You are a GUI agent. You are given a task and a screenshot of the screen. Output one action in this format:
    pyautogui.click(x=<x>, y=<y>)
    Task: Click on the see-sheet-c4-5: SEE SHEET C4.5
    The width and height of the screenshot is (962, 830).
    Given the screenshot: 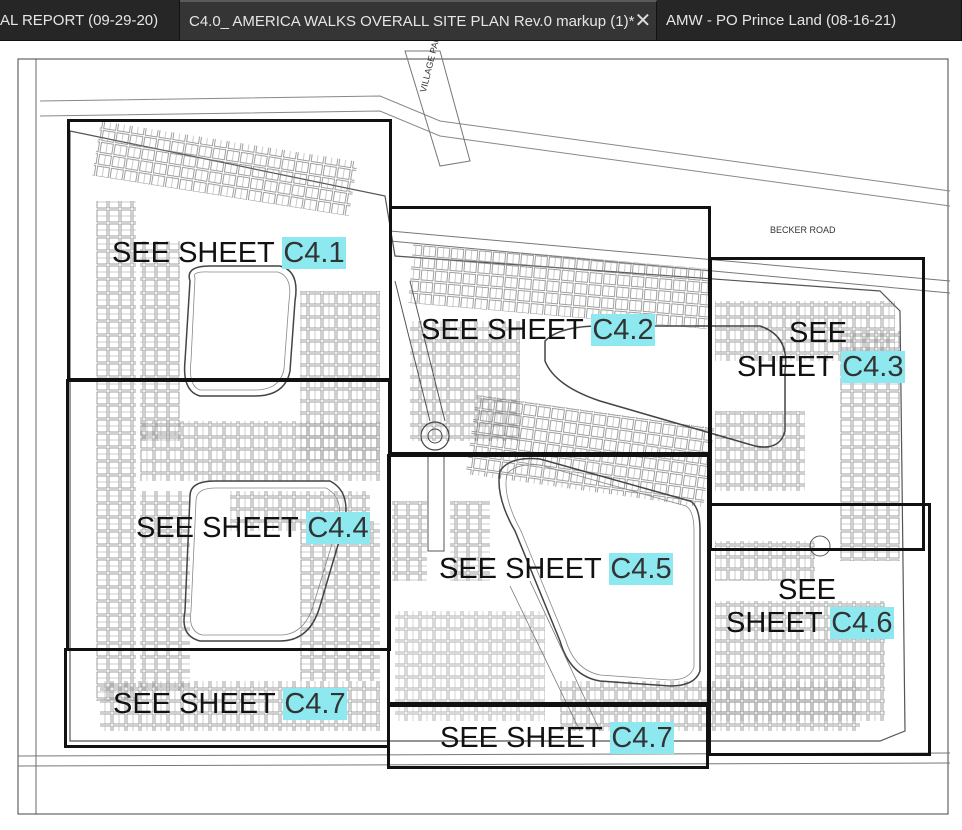 What is the action you would take?
    pyautogui.click(x=556, y=569)
    